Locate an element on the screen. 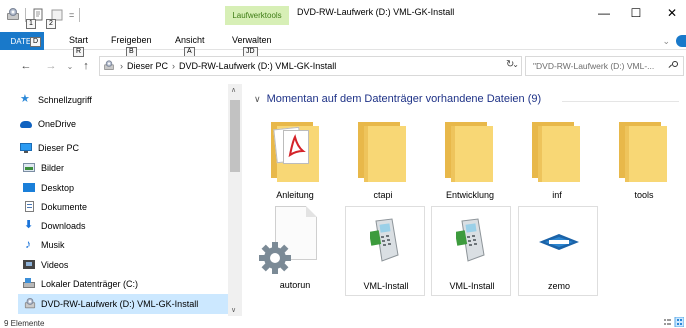  navigation-scrollbar: ∧ ∨ is located at coordinates (235, 200).